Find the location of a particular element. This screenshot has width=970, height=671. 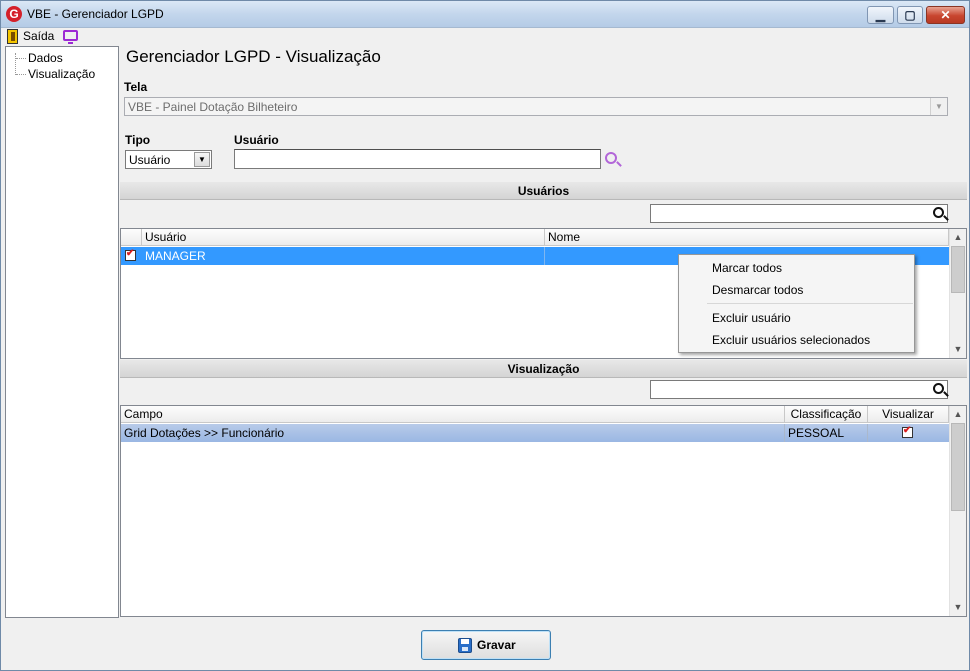

menu-item-desmarcar-todos: Desmarcar todos is located at coordinates (757, 290).